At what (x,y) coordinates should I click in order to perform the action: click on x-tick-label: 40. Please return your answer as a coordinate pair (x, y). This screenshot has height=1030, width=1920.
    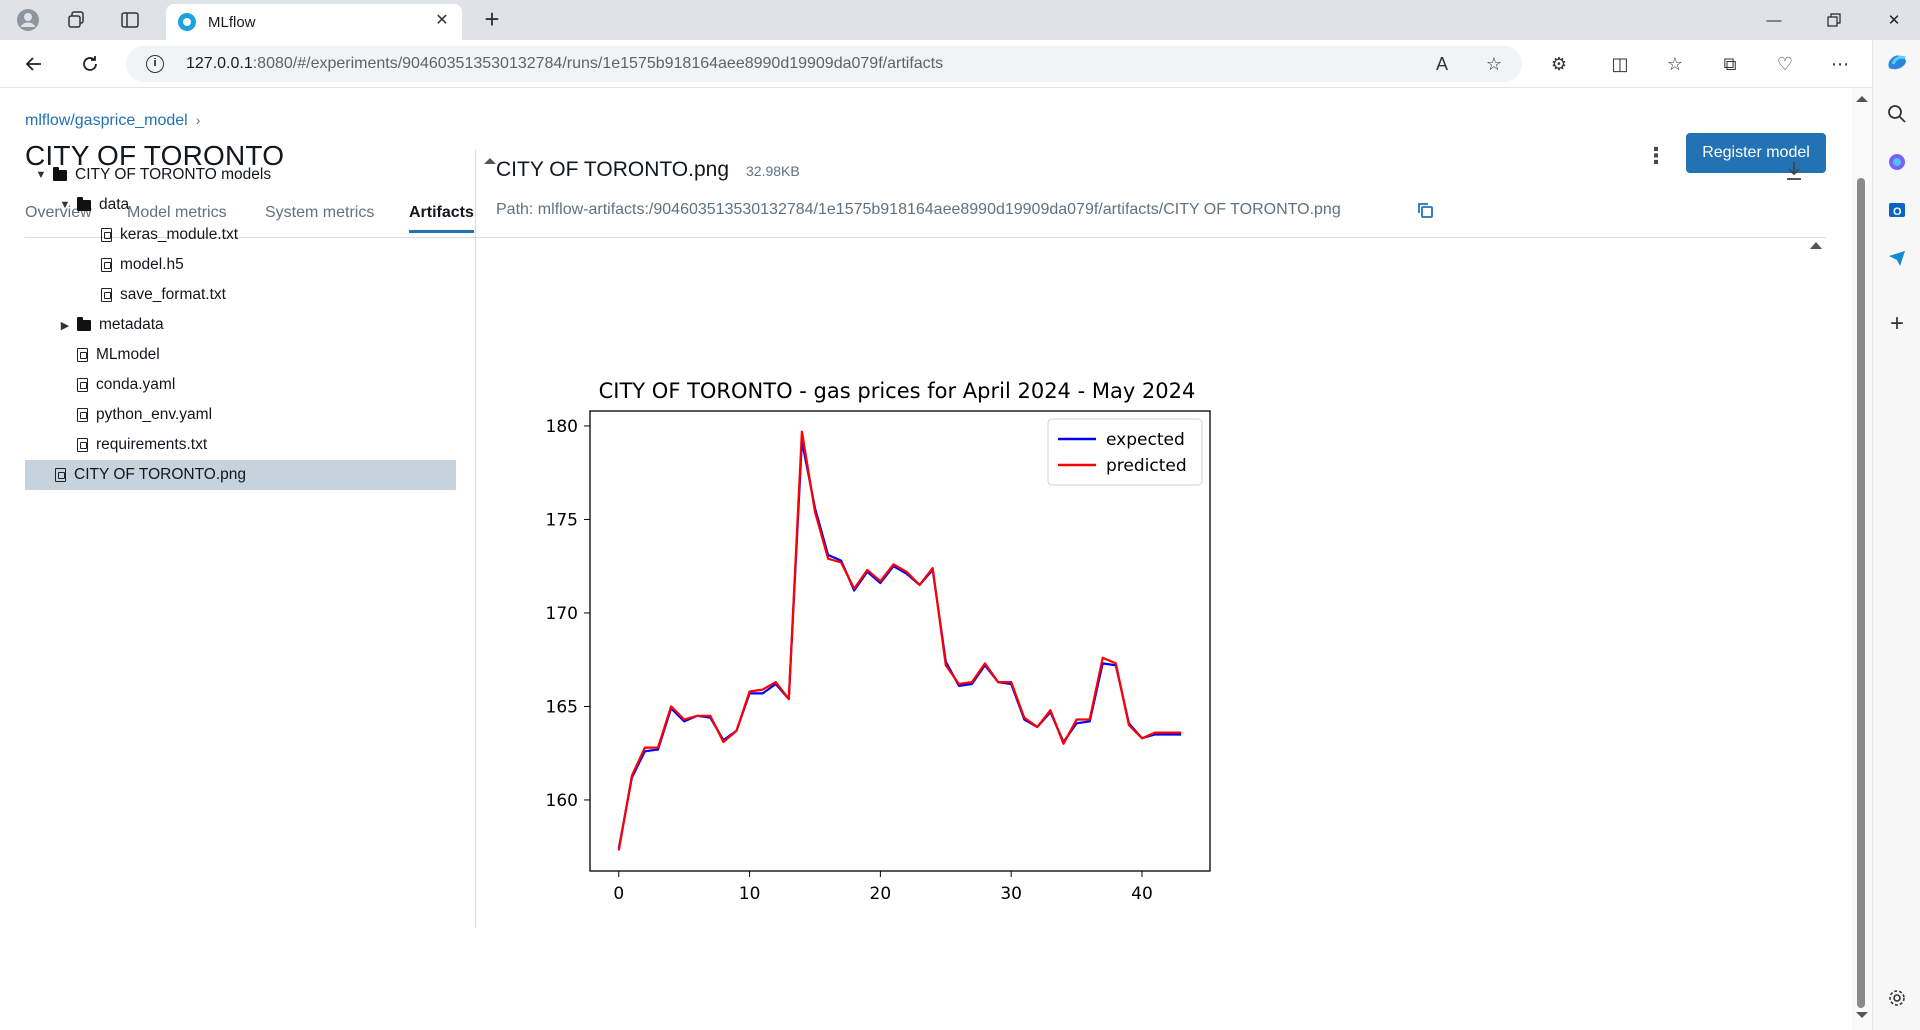
    Looking at the image, I should click on (1142, 894).